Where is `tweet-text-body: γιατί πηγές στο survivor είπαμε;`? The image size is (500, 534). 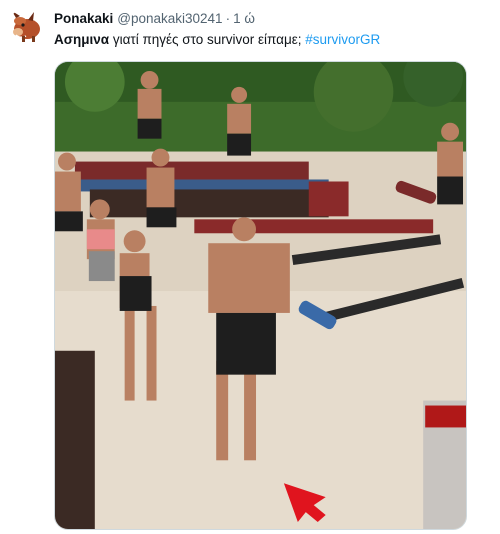
tweet-text-body: γιατί πηγές στο survivor είπαμε; is located at coordinates (207, 39).